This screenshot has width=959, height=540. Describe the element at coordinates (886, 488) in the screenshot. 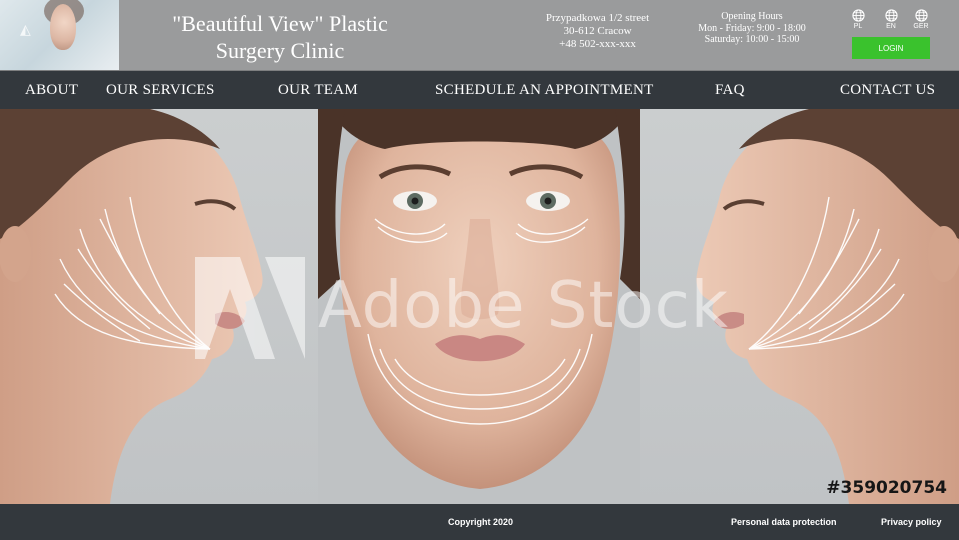

I see `stock-id: #359020754` at that location.